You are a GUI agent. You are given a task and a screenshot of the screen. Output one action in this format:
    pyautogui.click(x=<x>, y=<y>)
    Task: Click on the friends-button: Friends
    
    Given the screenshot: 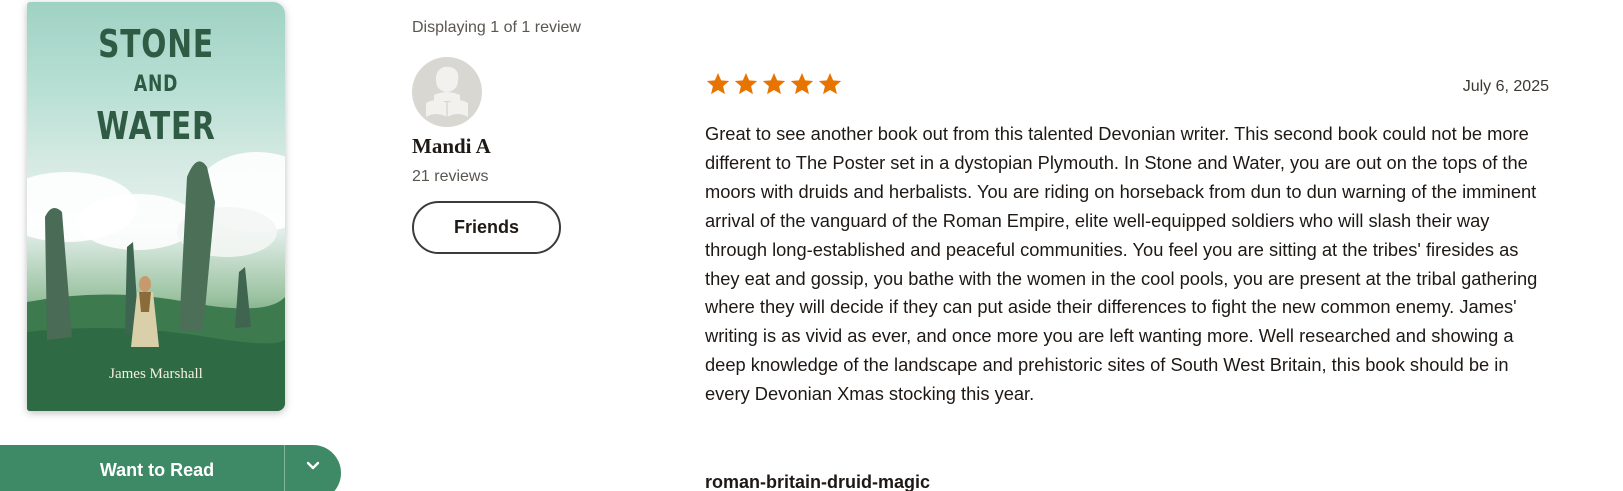 What is the action you would take?
    pyautogui.click(x=486, y=227)
    